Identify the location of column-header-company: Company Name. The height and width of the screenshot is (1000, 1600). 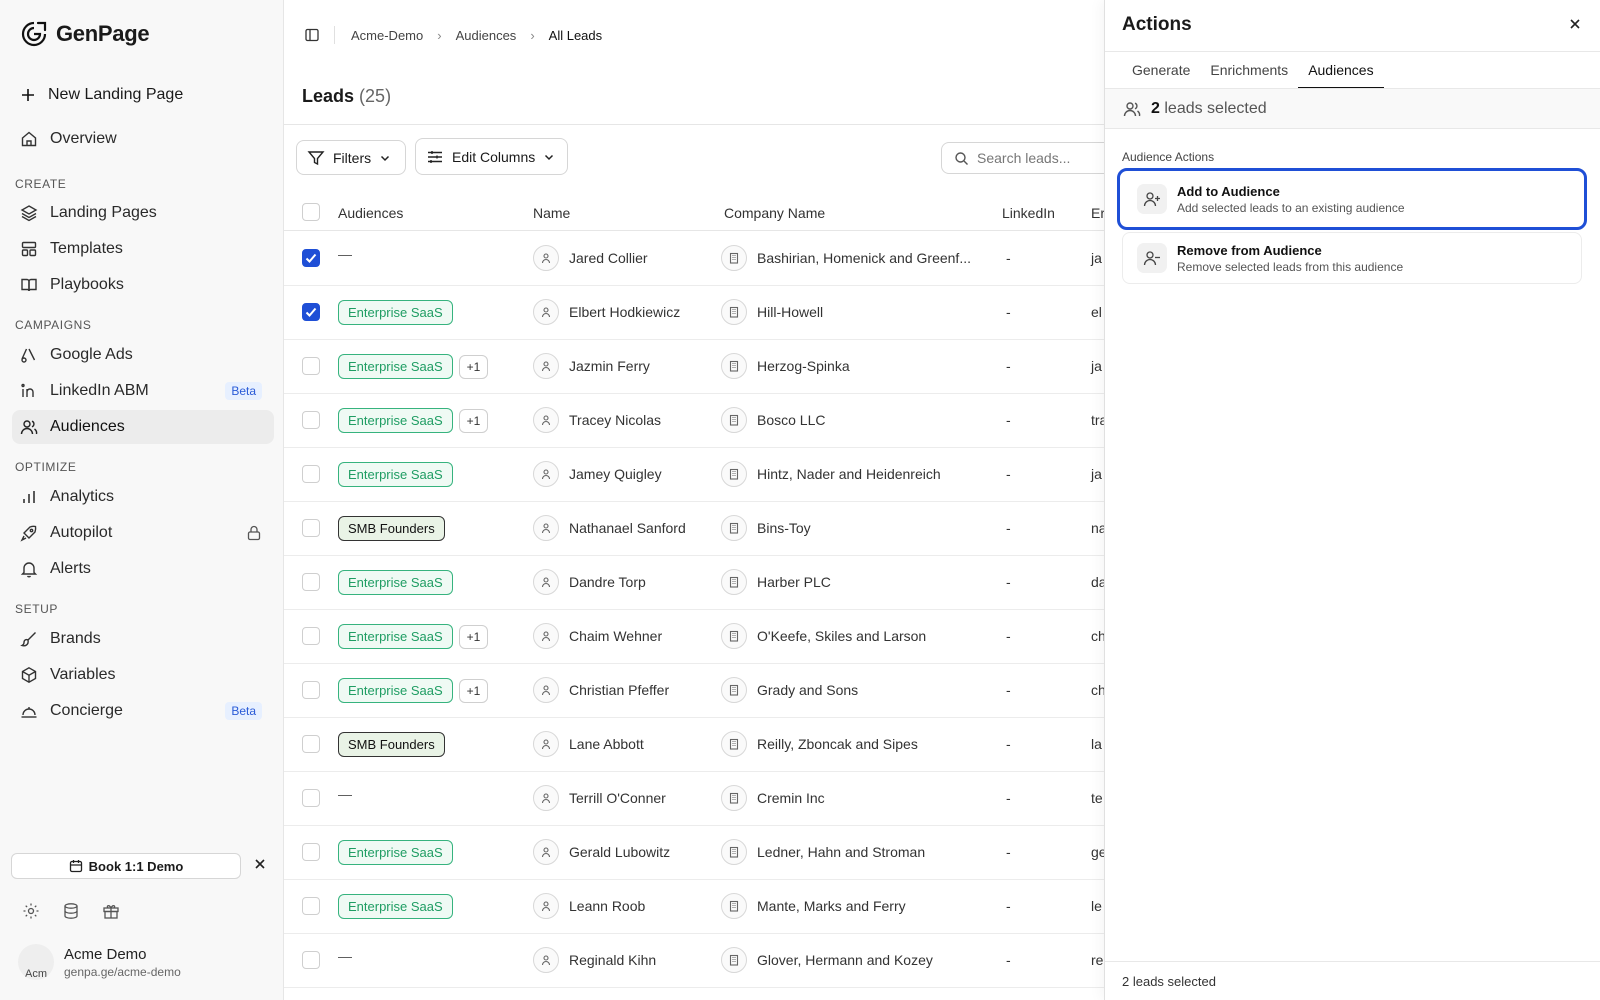
(774, 213).